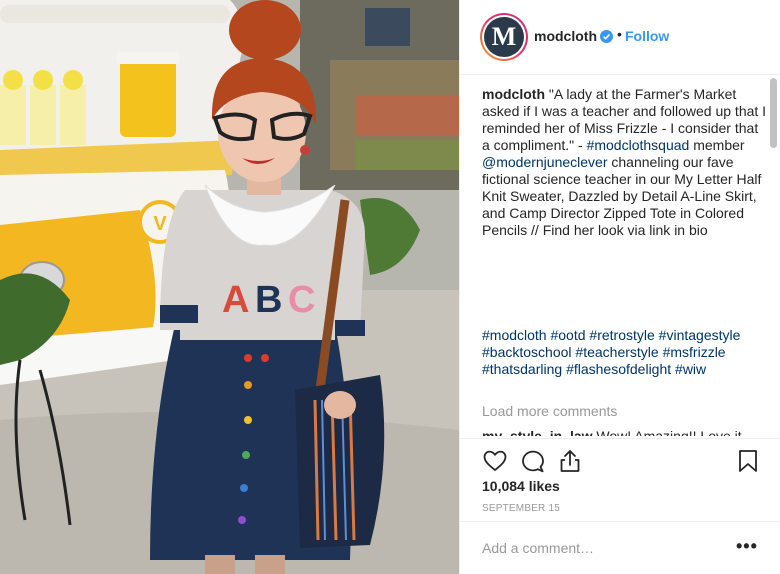  What do you see at coordinates (545, 162) in the screenshot?
I see `caption-mention: @modernjuneclever` at bounding box center [545, 162].